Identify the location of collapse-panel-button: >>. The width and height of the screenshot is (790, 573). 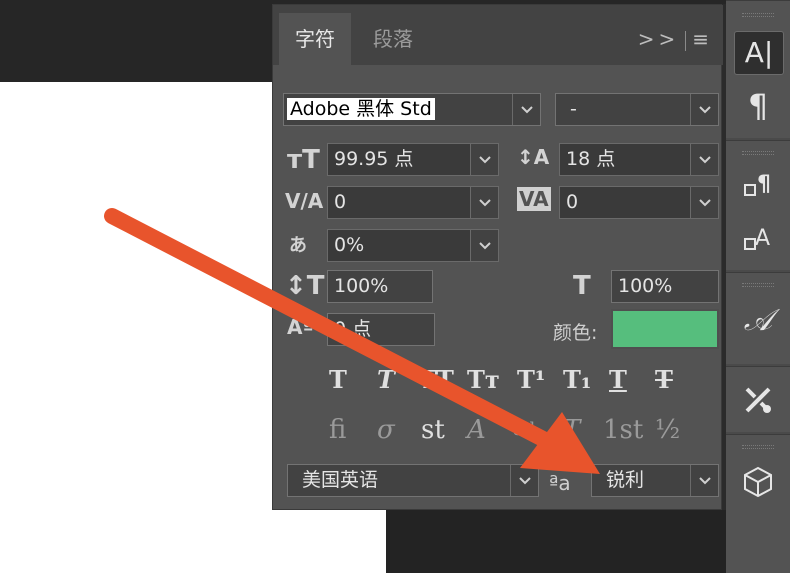
(659, 39).